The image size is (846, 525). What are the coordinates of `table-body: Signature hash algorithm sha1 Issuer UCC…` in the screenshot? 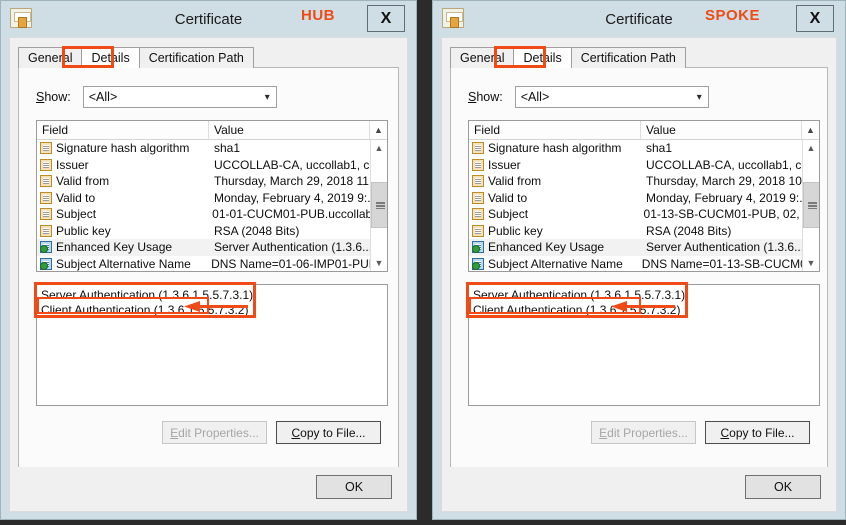 It's located at (644, 206).